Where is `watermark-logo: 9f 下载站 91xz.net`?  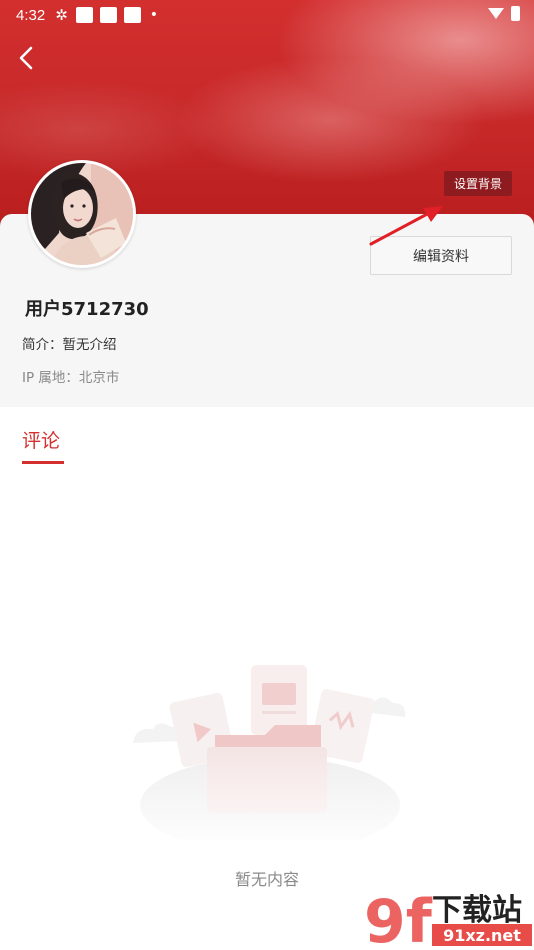
watermark-logo: 9f 下载站 91xz.net is located at coordinates (448, 918).